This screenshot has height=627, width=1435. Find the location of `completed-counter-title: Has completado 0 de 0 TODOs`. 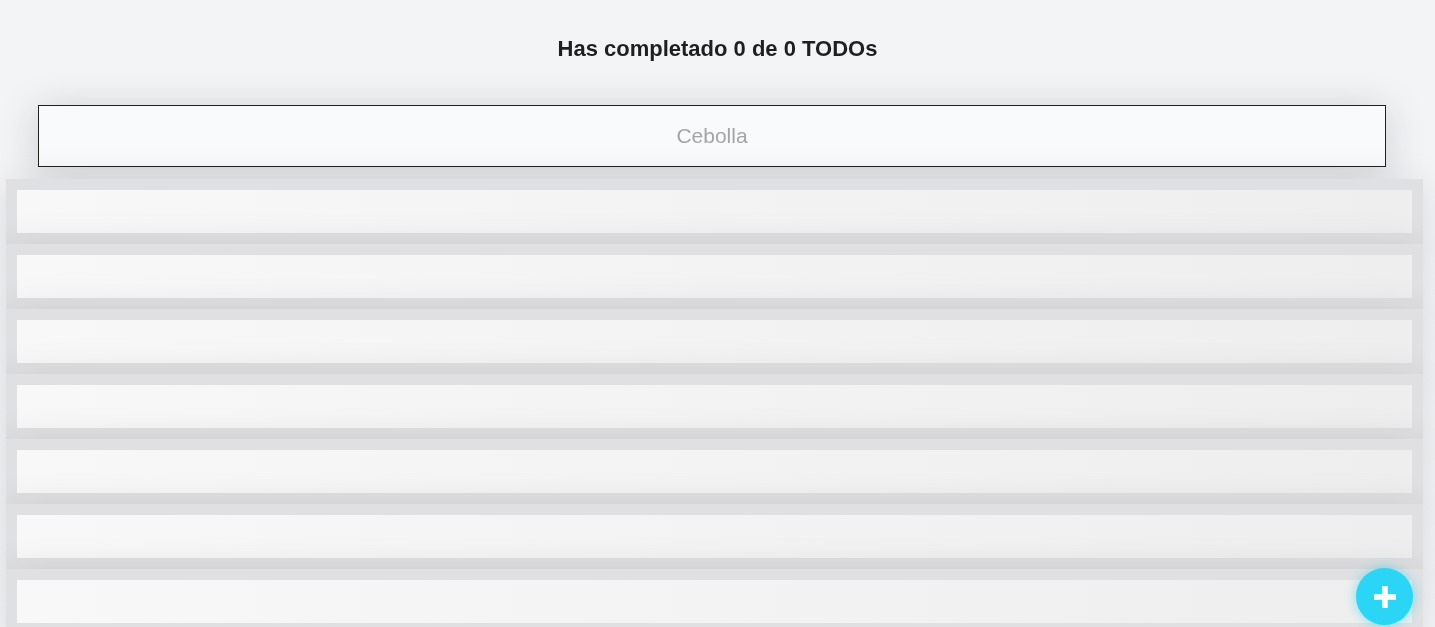

completed-counter-title: Has completado 0 de 0 TODOs is located at coordinates (717, 49).